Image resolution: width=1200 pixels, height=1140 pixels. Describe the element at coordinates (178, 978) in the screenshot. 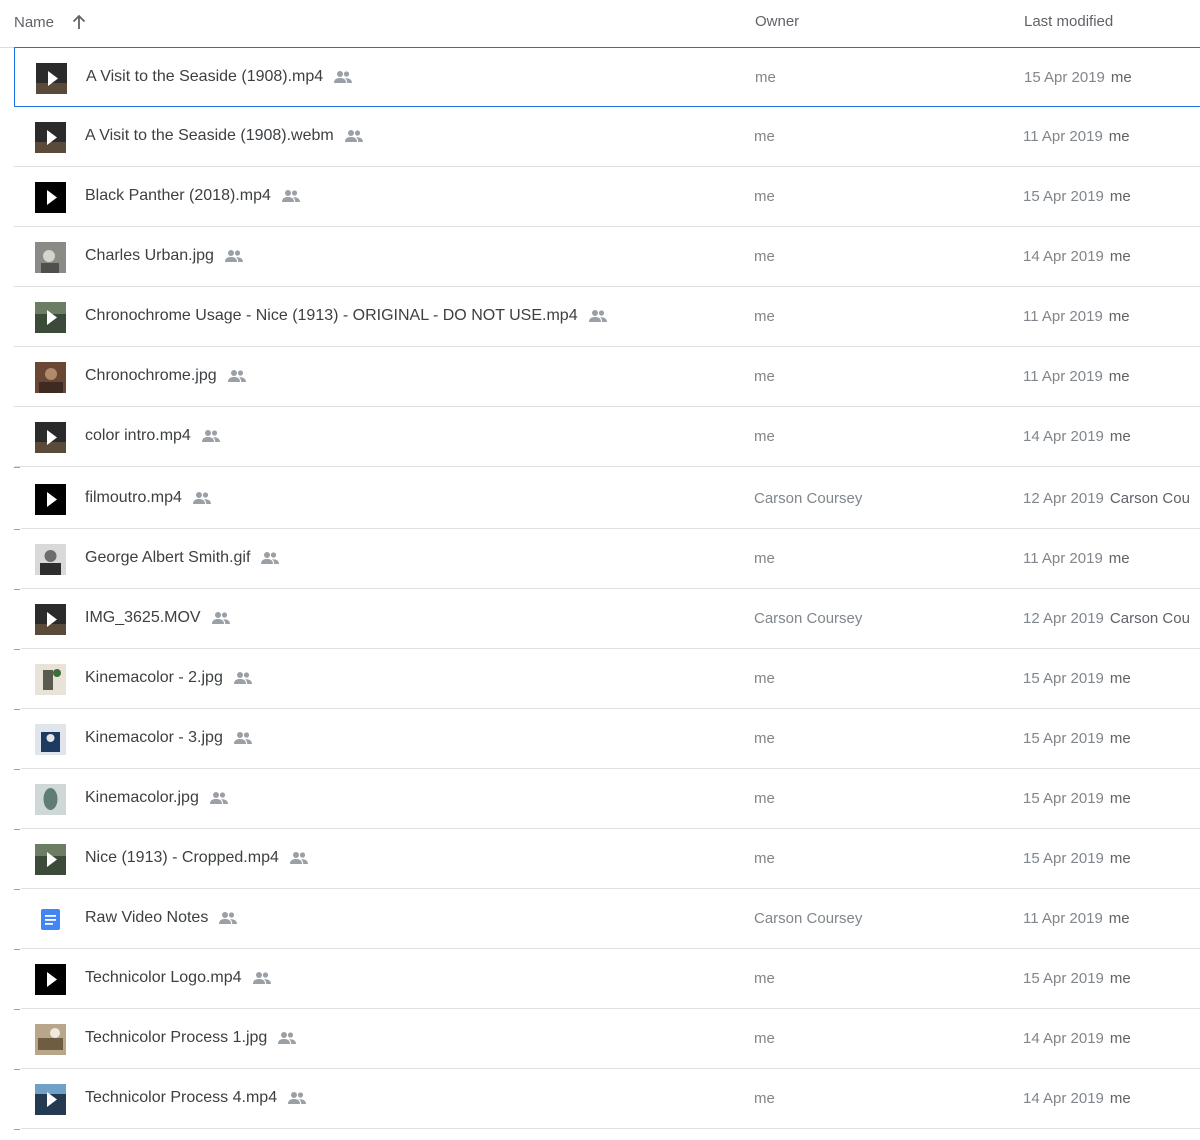

I see `file-name: Technicolor Logo.mp4` at that location.